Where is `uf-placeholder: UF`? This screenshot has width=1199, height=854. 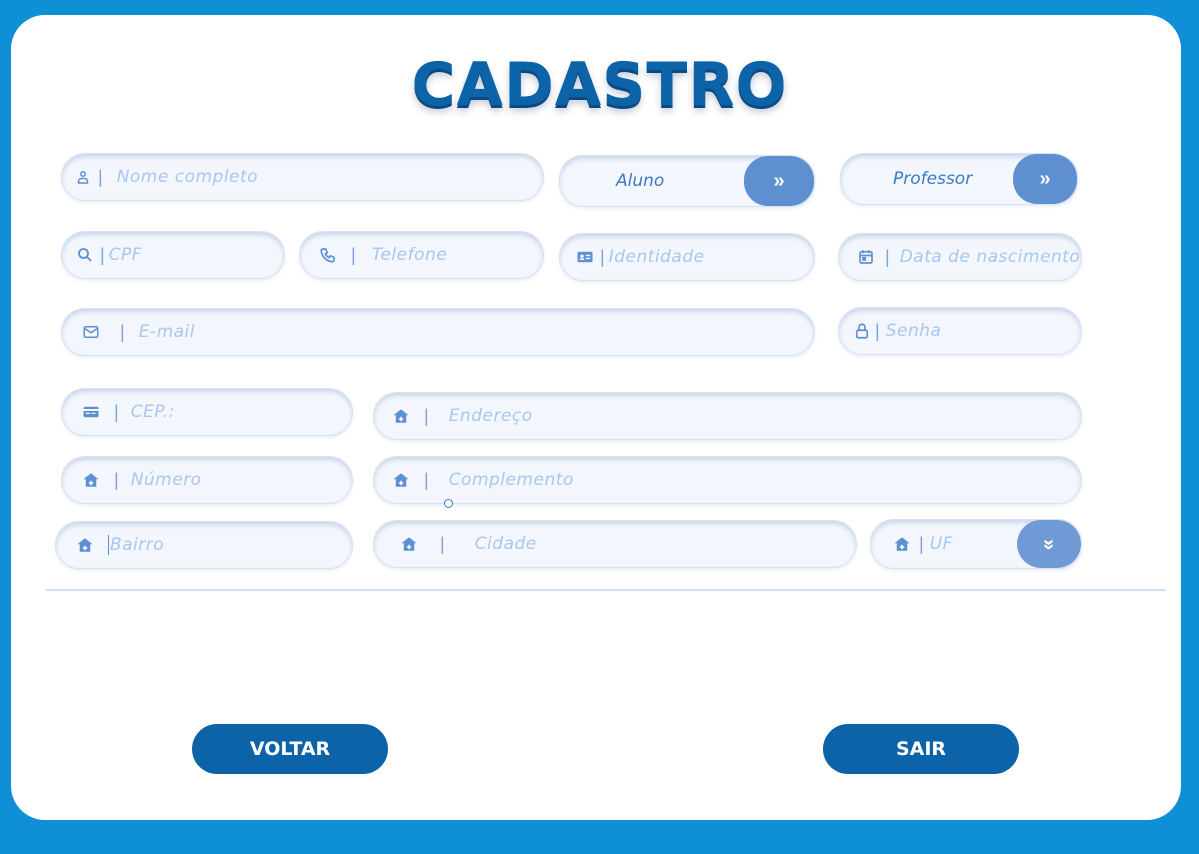 uf-placeholder: UF is located at coordinates (941, 544).